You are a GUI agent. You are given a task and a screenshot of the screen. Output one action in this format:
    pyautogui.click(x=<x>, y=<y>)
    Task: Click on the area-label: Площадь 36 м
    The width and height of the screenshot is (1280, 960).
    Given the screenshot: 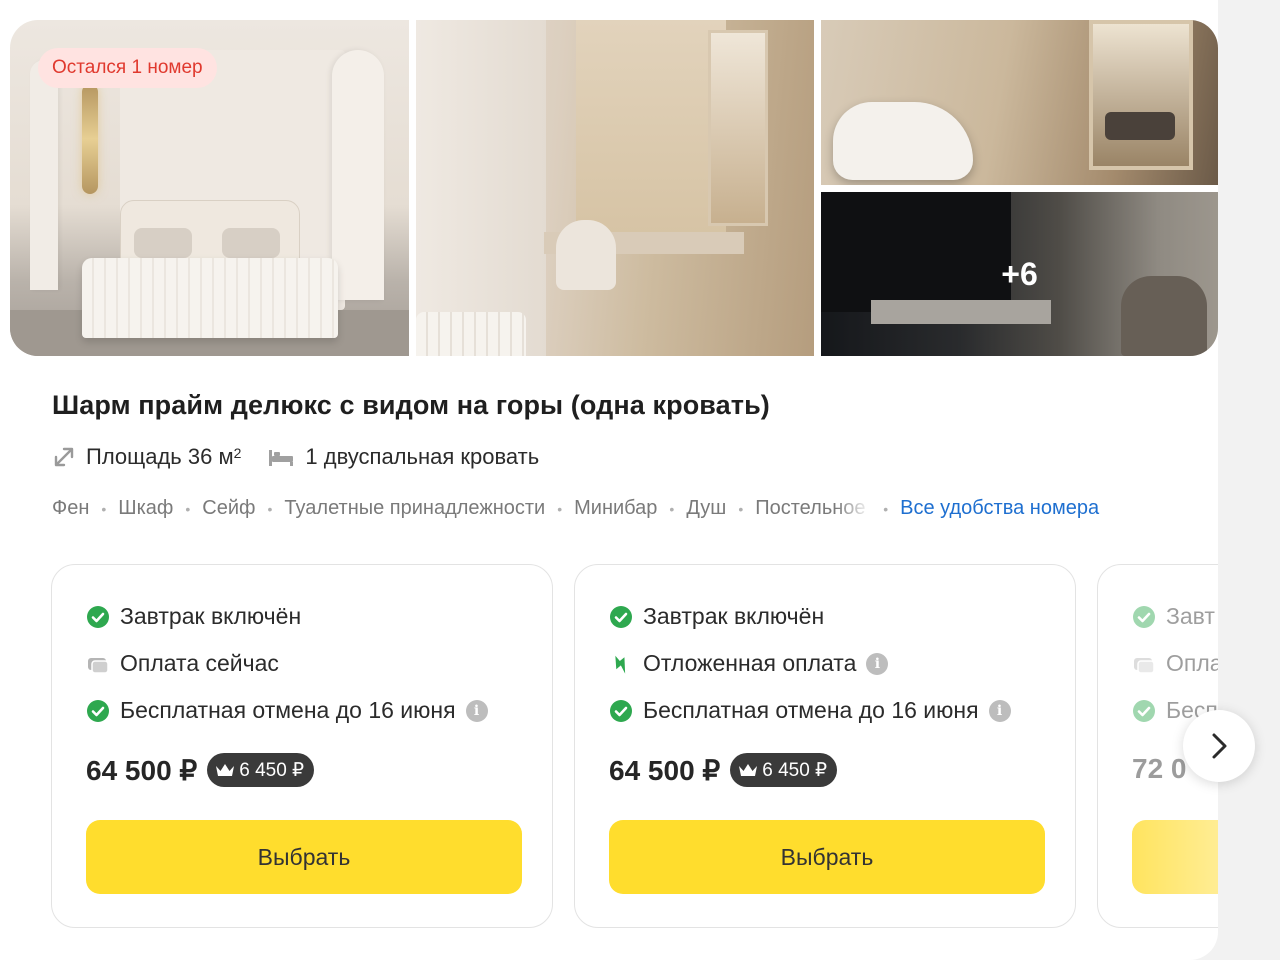 What is the action you would take?
    pyautogui.click(x=160, y=456)
    